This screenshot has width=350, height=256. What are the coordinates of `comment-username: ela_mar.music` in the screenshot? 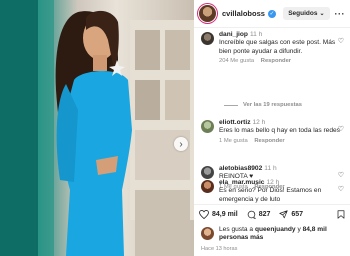 It's located at (241, 182).